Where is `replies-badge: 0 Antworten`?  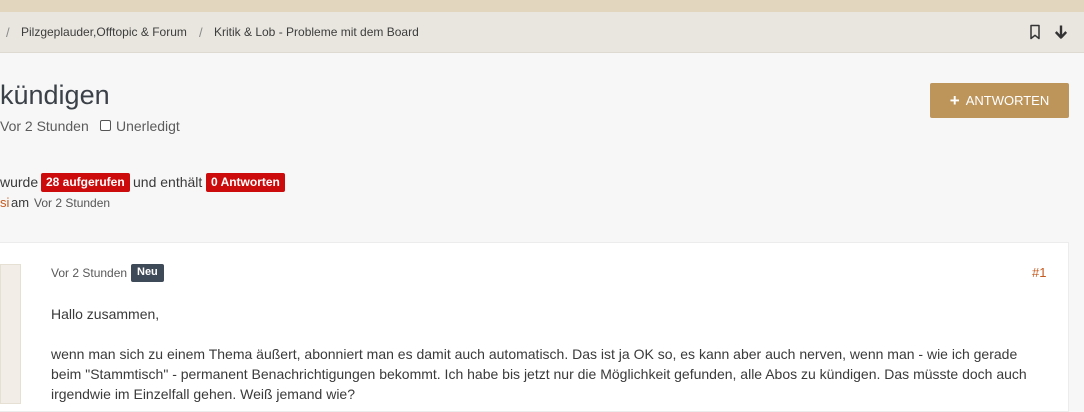 replies-badge: 0 Antworten is located at coordinates (245, 182).